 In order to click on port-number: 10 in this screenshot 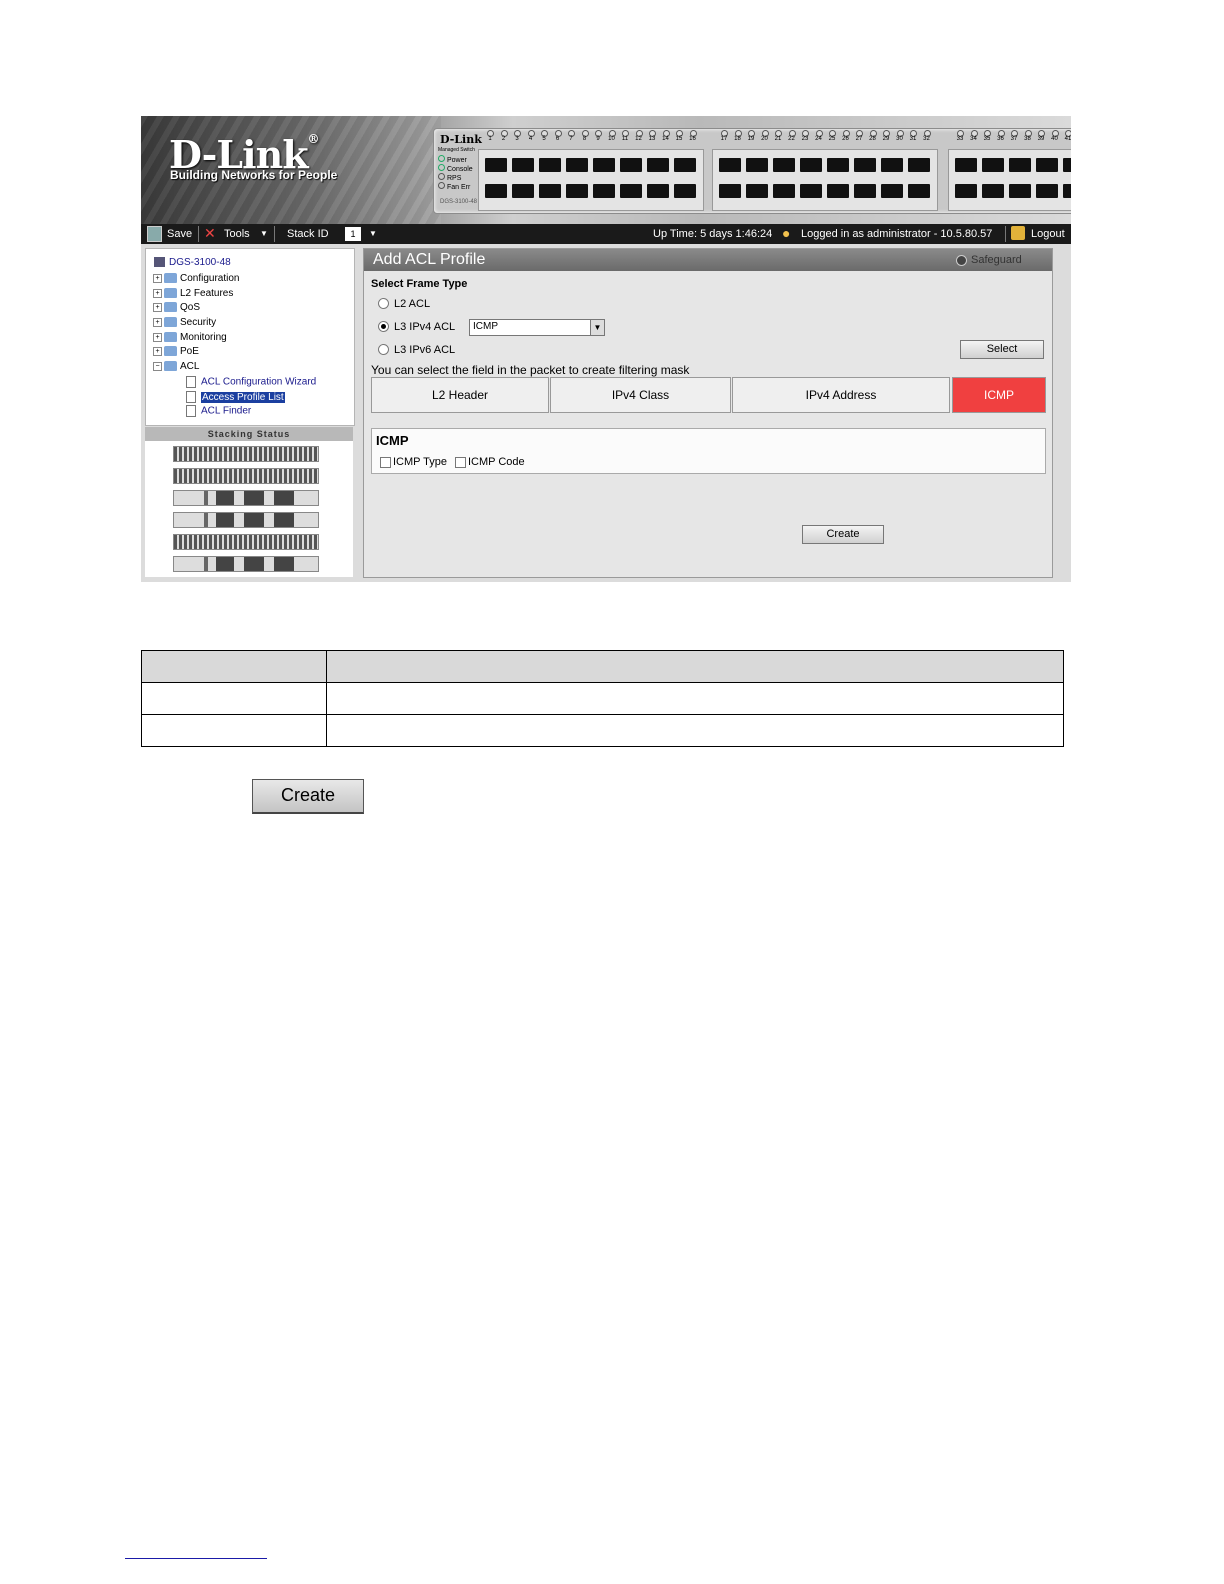, I will do `click(611, 139)`.